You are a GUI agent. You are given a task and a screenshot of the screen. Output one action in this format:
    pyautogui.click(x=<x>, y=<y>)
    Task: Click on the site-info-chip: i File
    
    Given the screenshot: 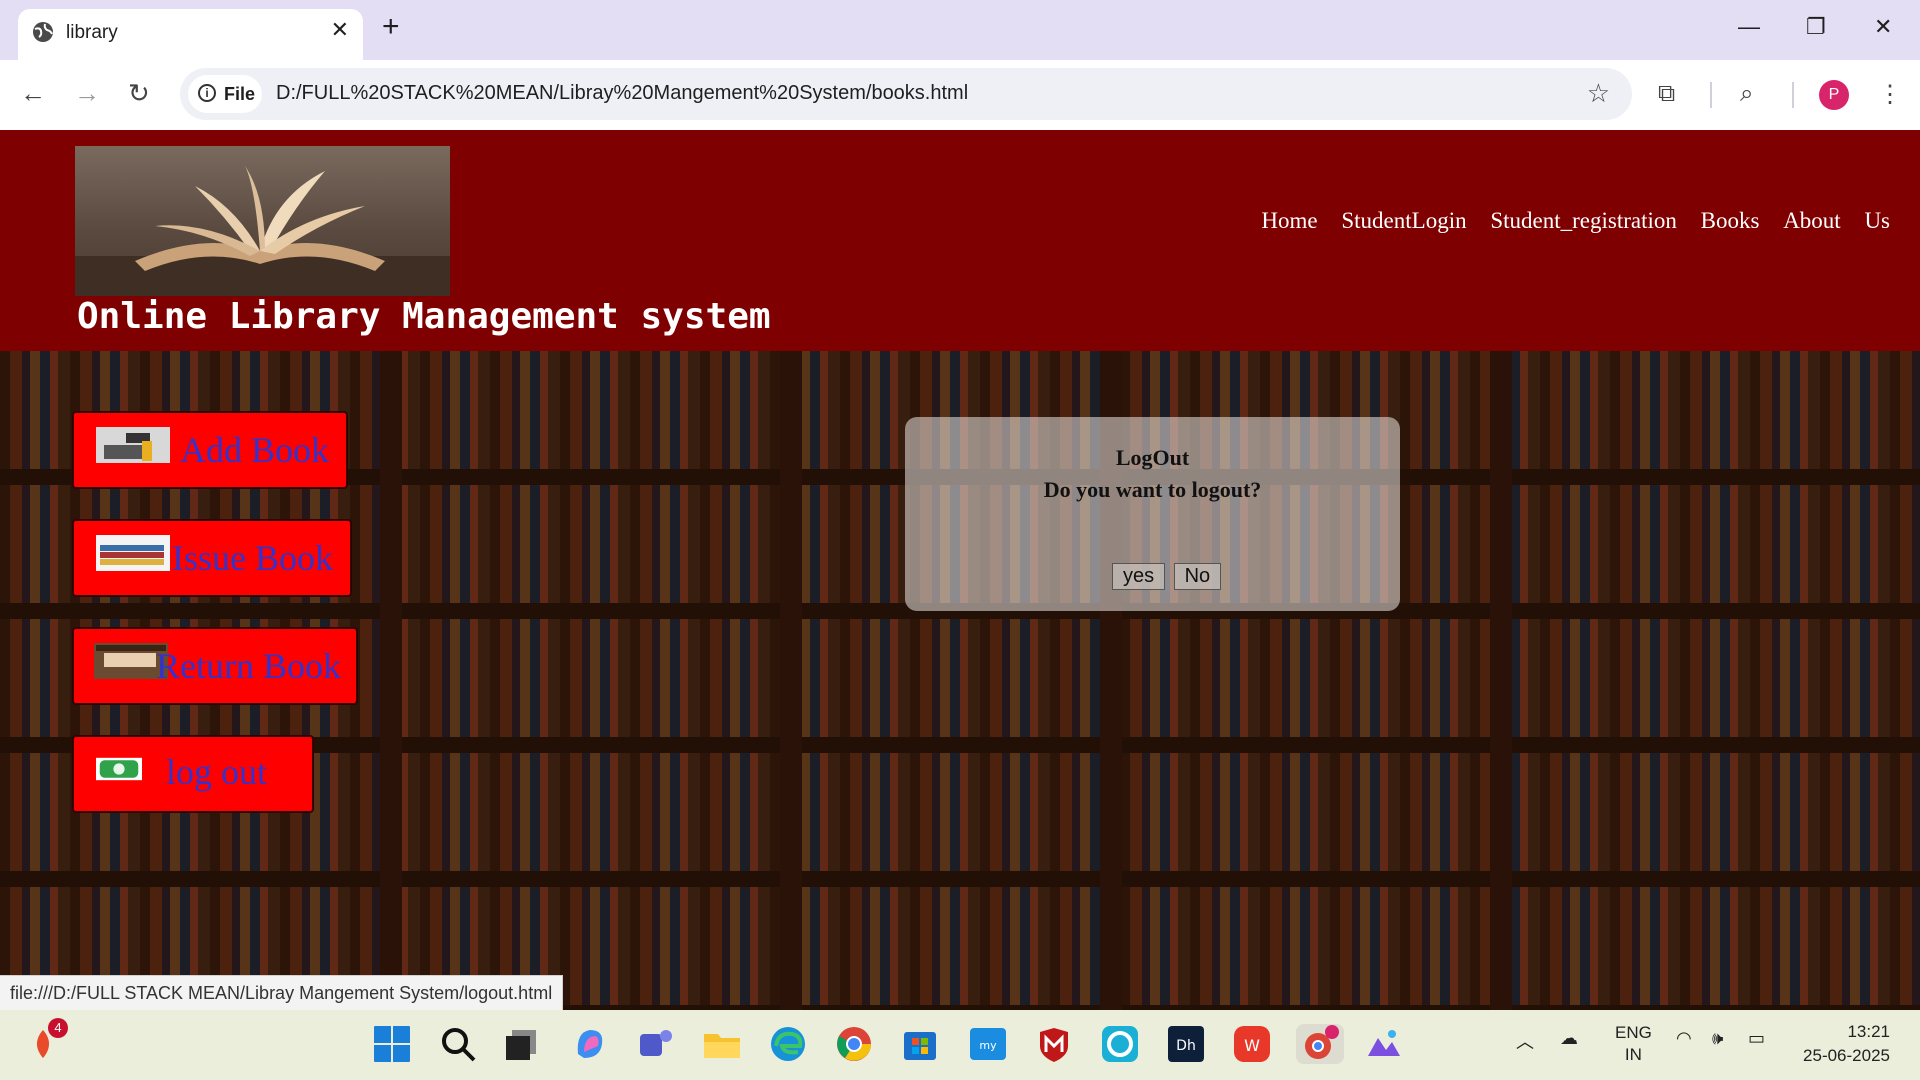 What is the action you would take?
    pyautogui.click(x=225, y=94)
    